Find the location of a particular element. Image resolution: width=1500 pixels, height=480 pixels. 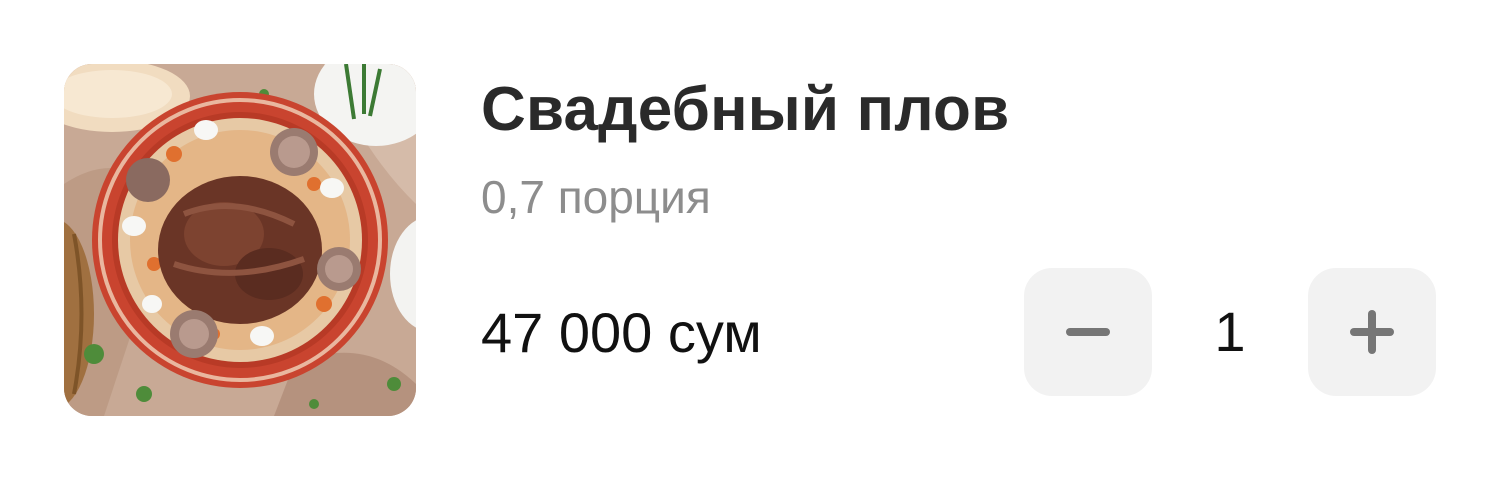

product-portion: 0,7 порция is located at coordinates (596, 197).